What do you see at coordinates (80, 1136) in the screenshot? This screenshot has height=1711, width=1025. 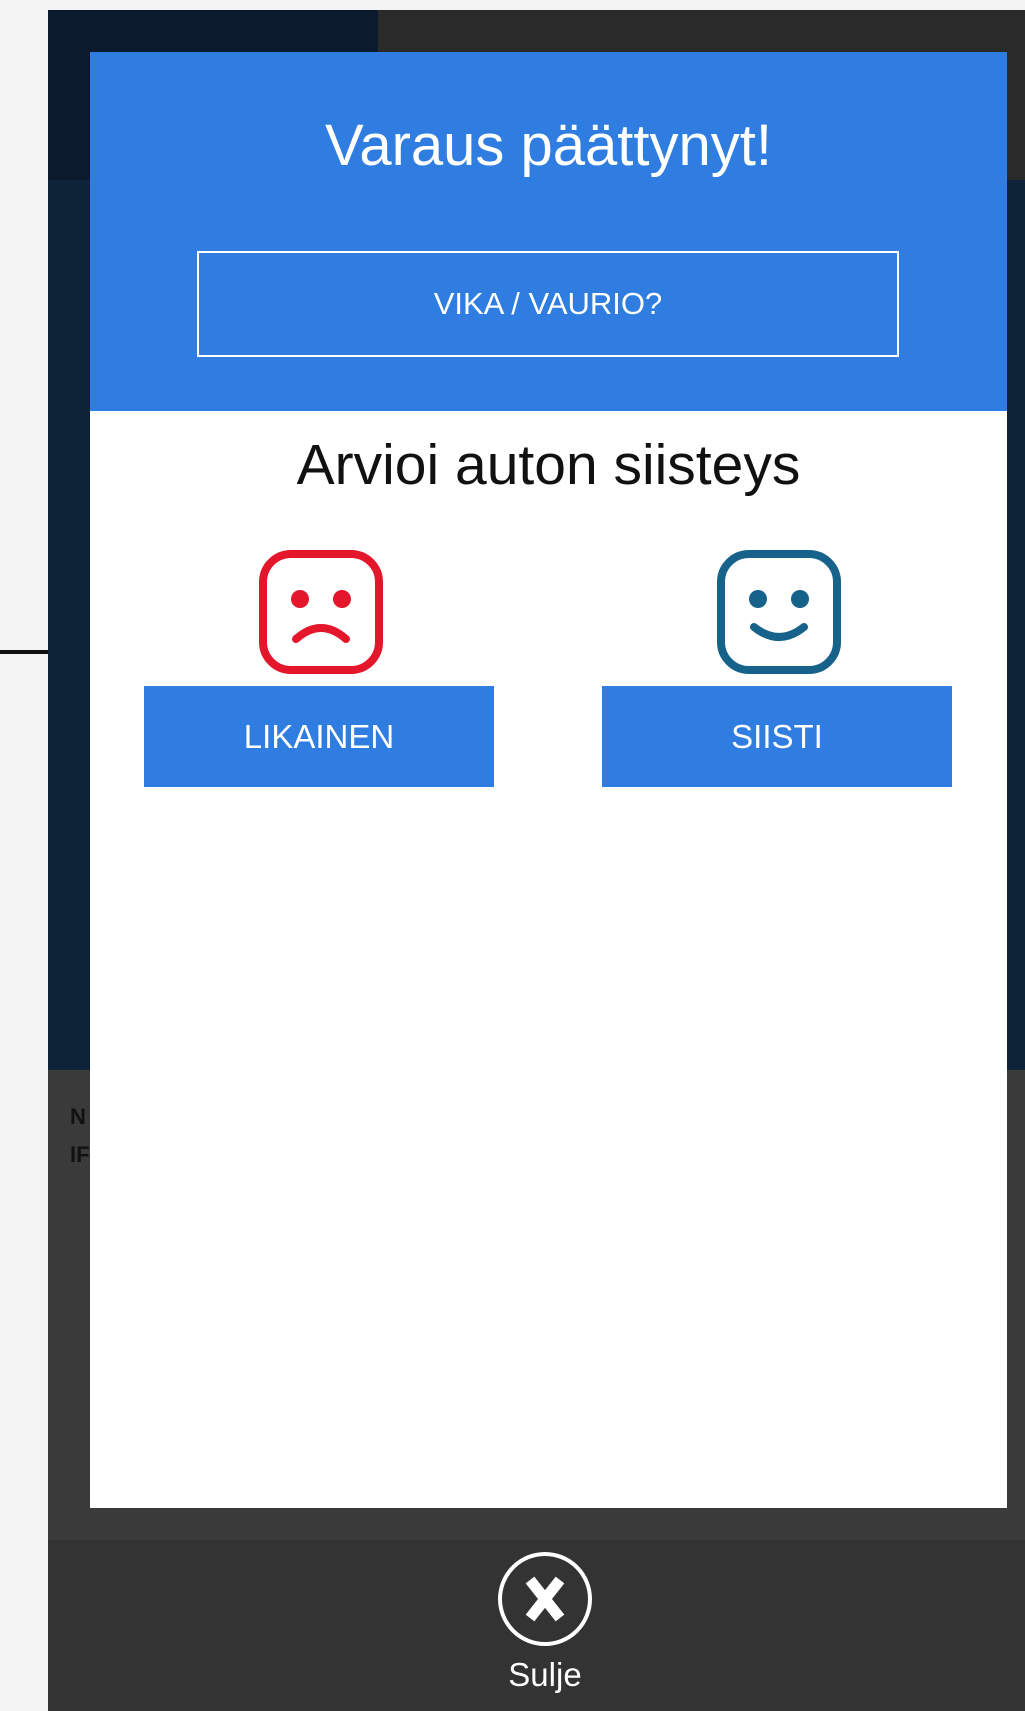 I see `background-info-text: N IF` at bounding box center [80, 1136].